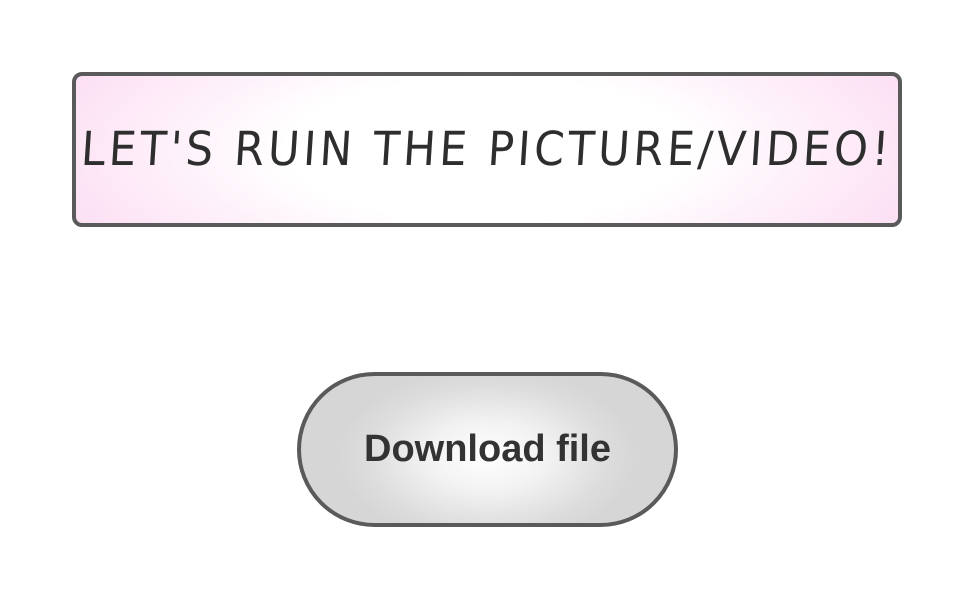  I want to click on download-button-label: Download file, so click(487, 449).